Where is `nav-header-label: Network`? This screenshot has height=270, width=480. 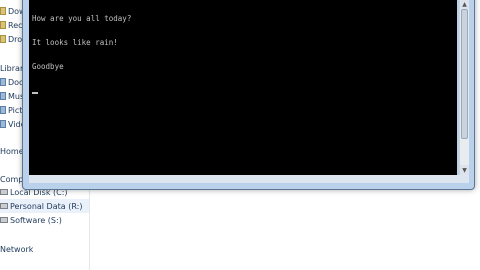
nav-header-label: Network is located at coordinates (17, 249).